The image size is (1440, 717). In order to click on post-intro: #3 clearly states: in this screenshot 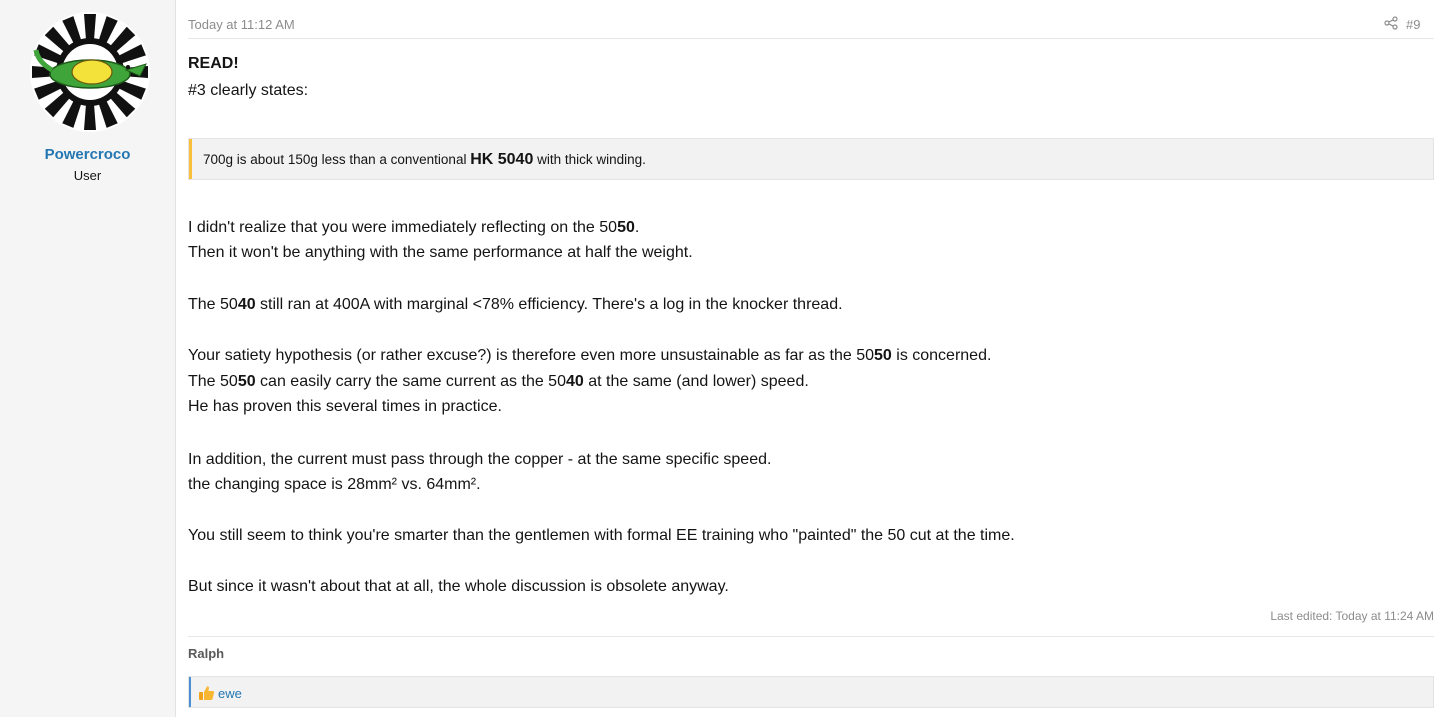, I will do `click(248, 90)`.